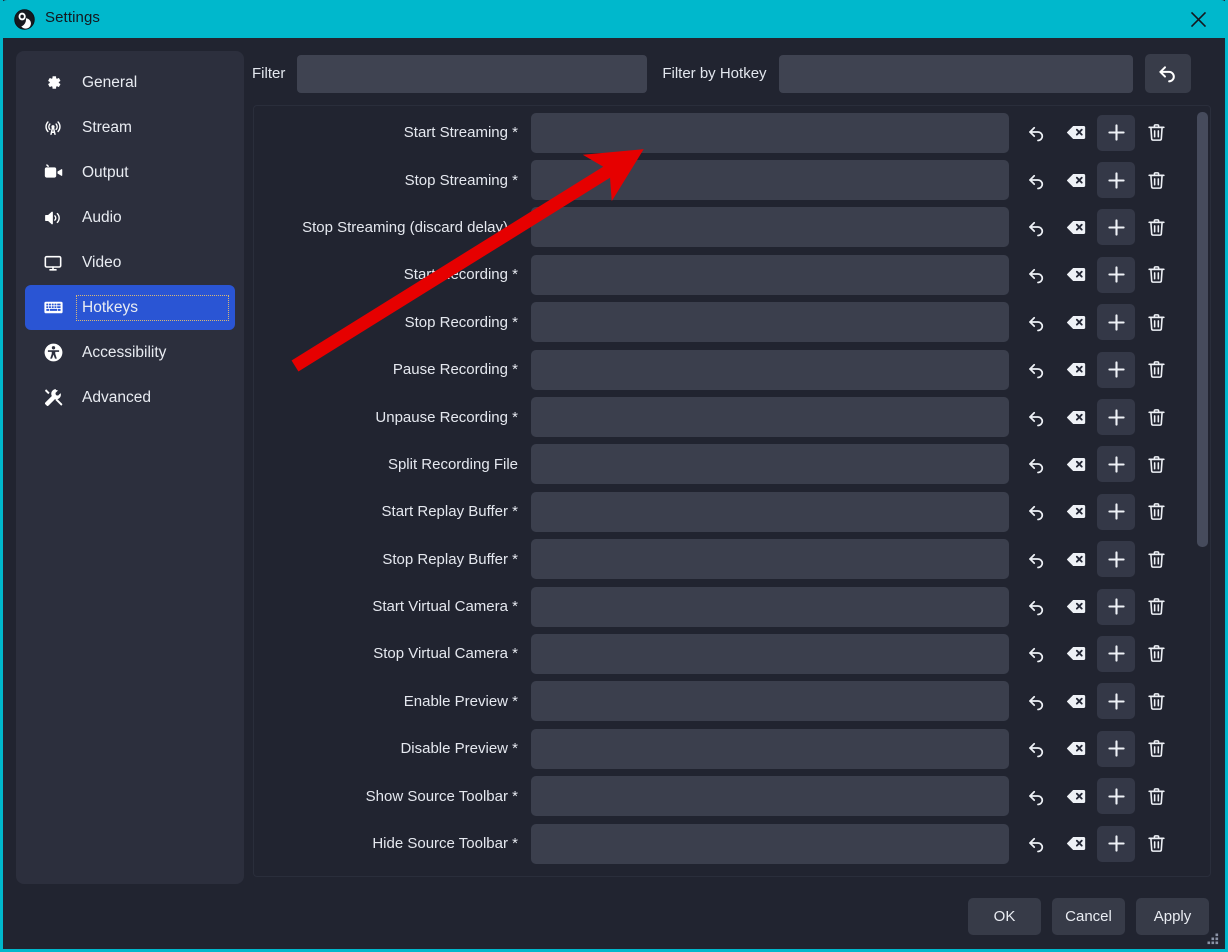 This screenshot has width=1228, height=952. I want to click on filter-input, so click(472, 73).